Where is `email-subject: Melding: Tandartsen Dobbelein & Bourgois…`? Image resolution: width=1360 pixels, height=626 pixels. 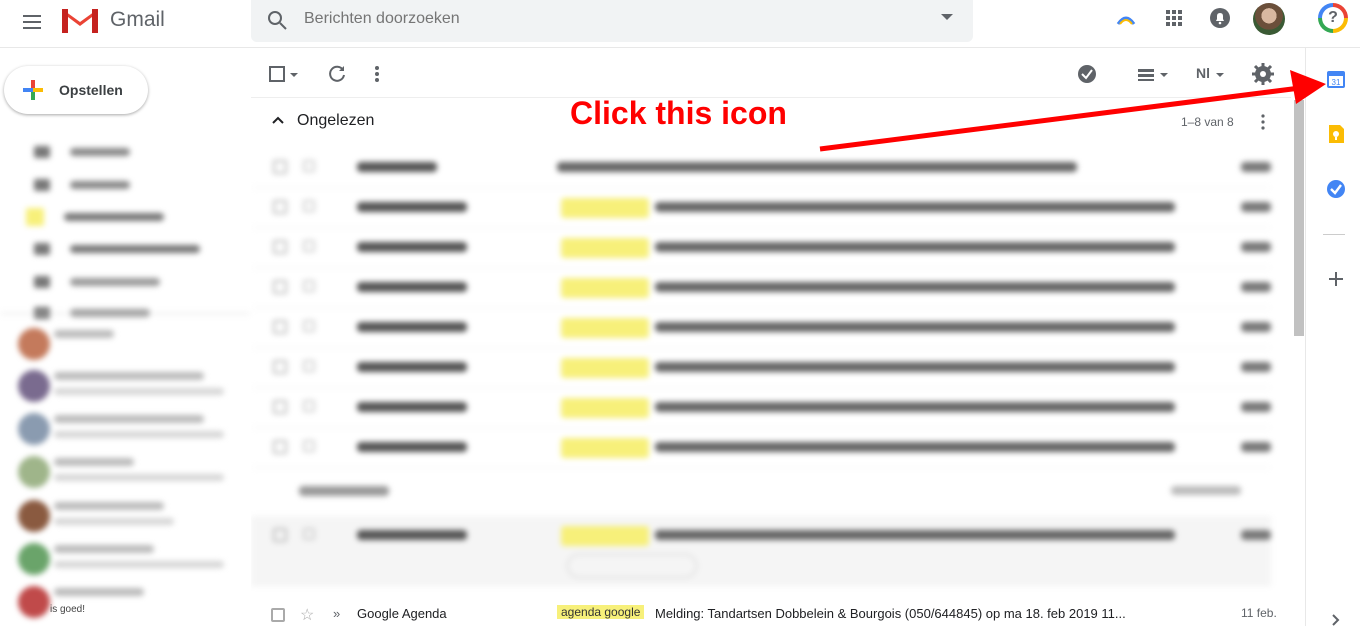 email-subject: Melding: Tandartsen Dobbelein & Bourgois… is located at coordinates (890, 613).